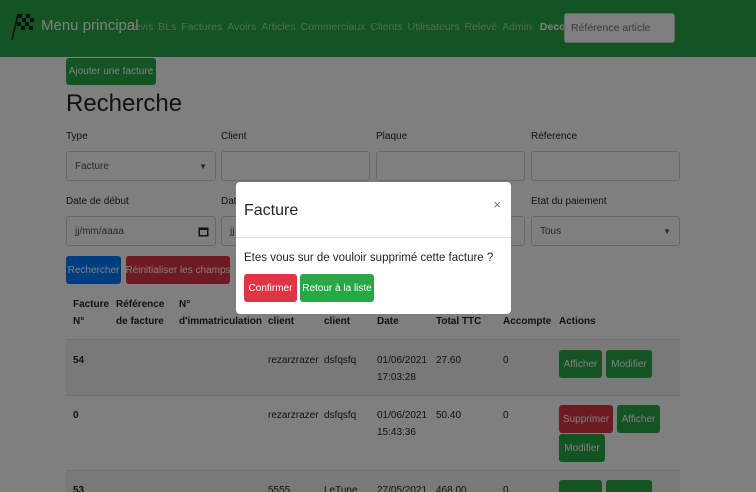  What do you see at coordinates (497, 204) in the screenshot?
I see `close-icon: ×` at bounding box center [497, 204].